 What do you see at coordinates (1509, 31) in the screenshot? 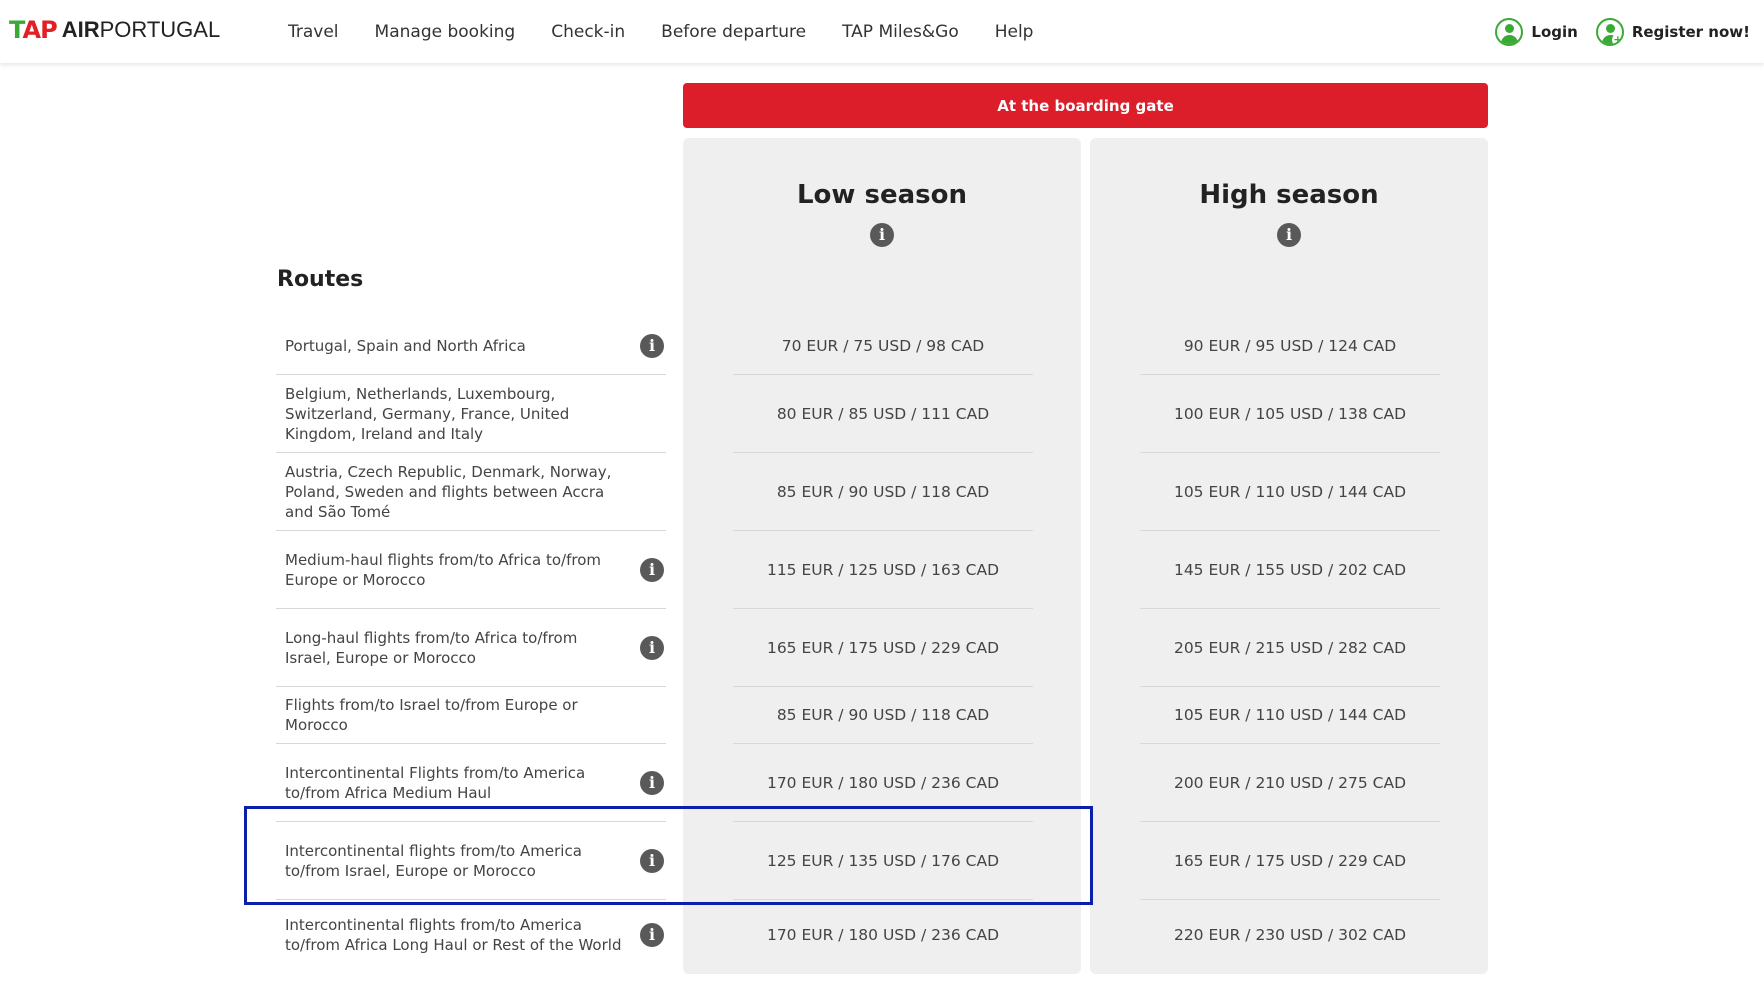
I see `user-icon` at bounding box center [1509, 31].